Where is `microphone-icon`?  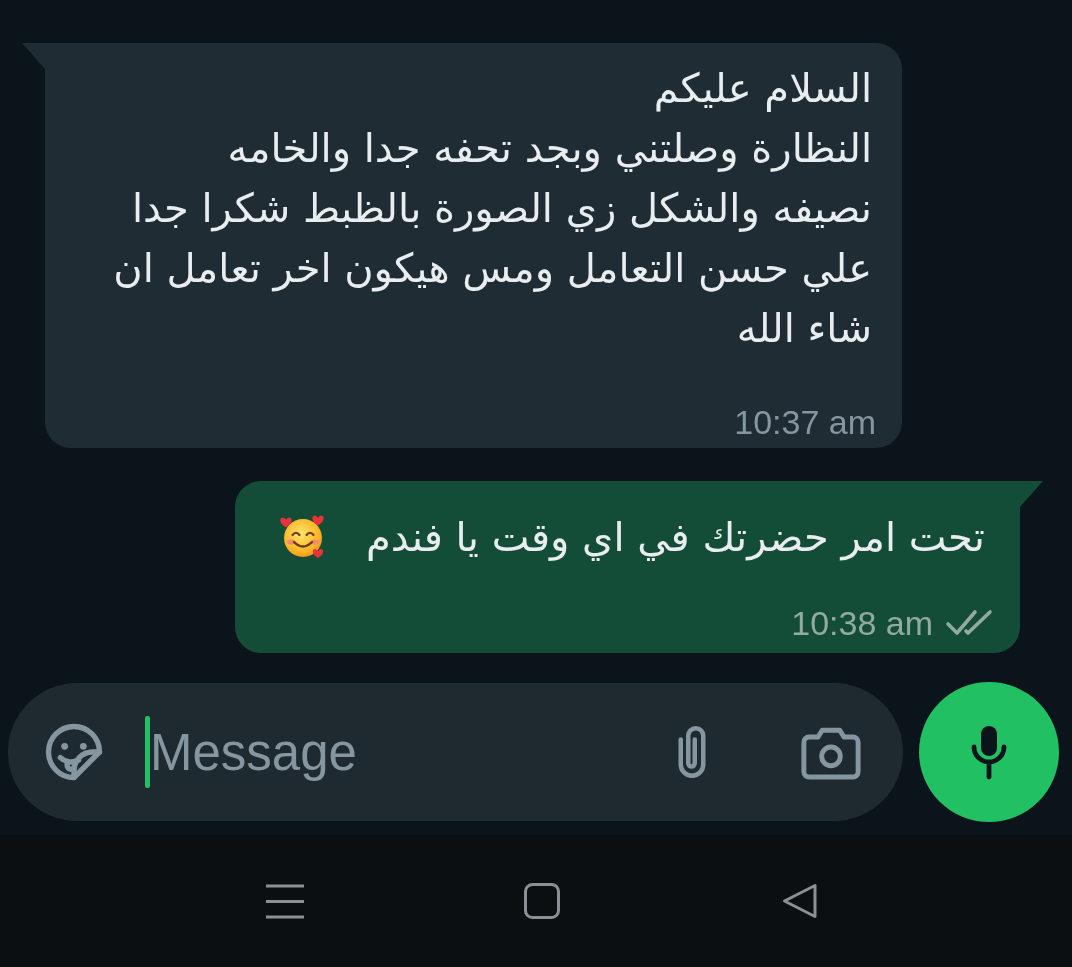 microphone-icon is located at coordinates (989, 752).